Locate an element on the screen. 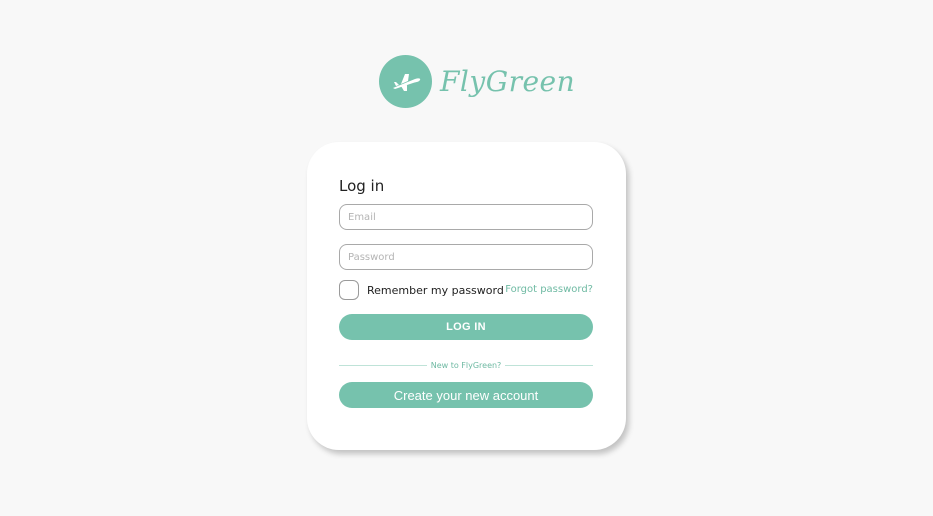 The height and width of the screenshot is (516, 933). login-title: Log in is located at coordinates (362, 186).